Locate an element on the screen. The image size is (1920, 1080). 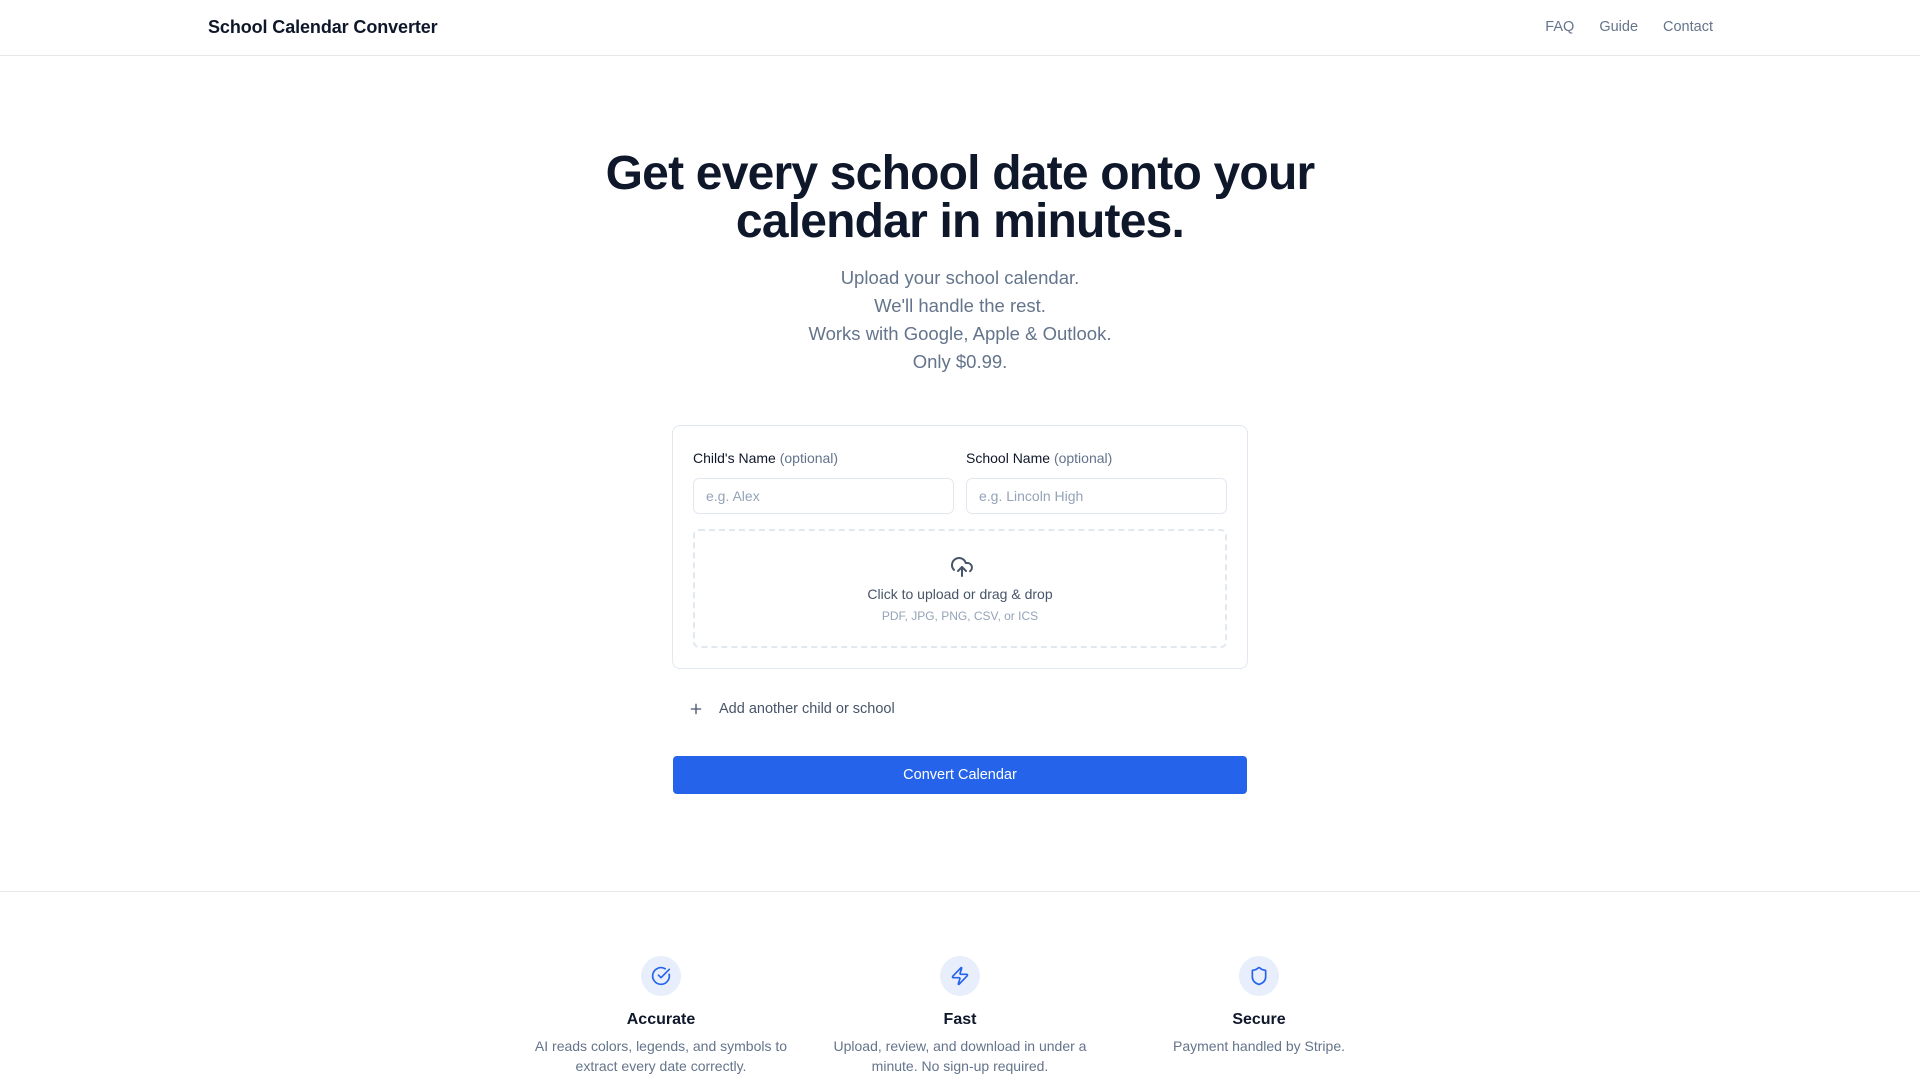
cloud-upload-icon is located at coordinates (962, 567).